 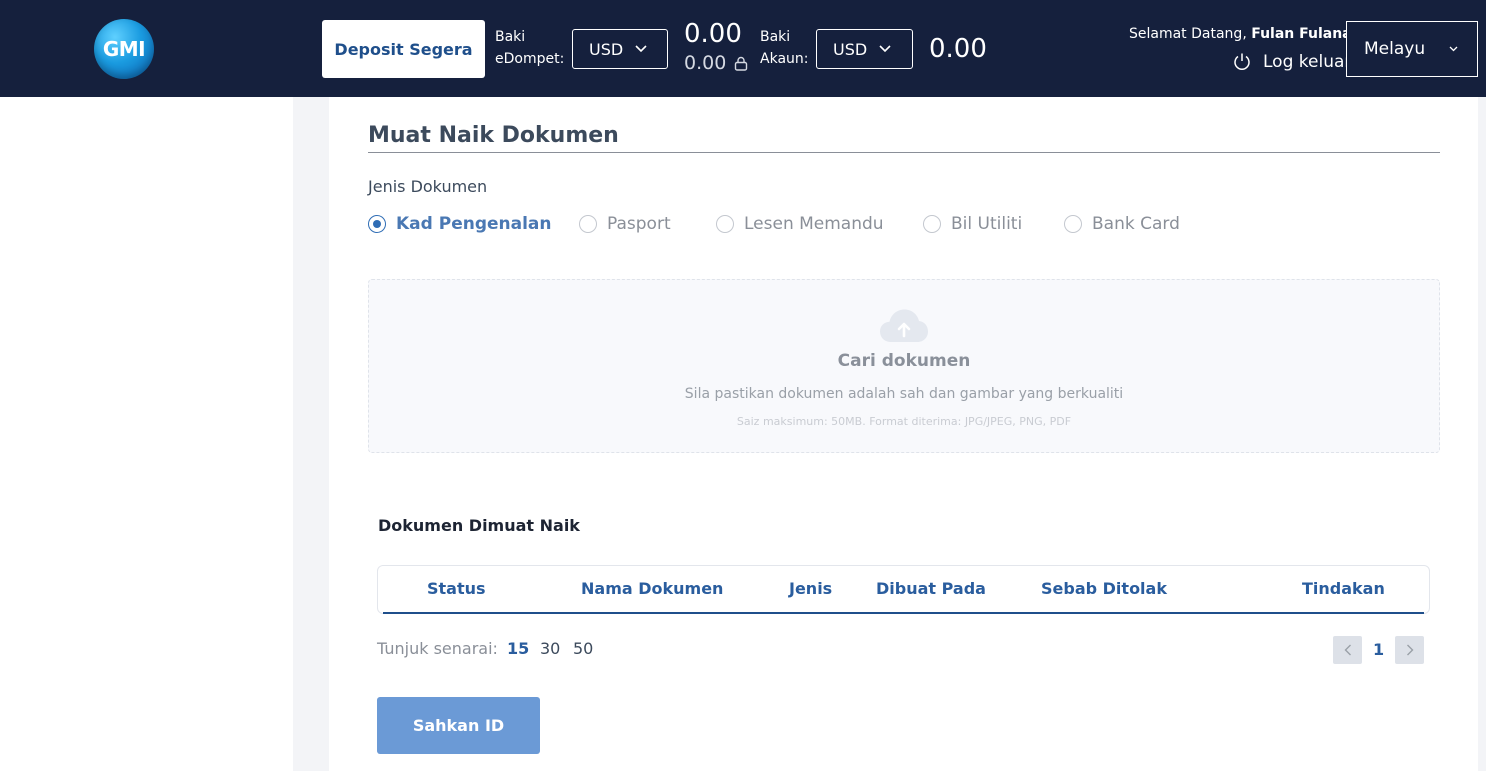 I want to click on page-size-30: 30, so click(x=550, y=648).